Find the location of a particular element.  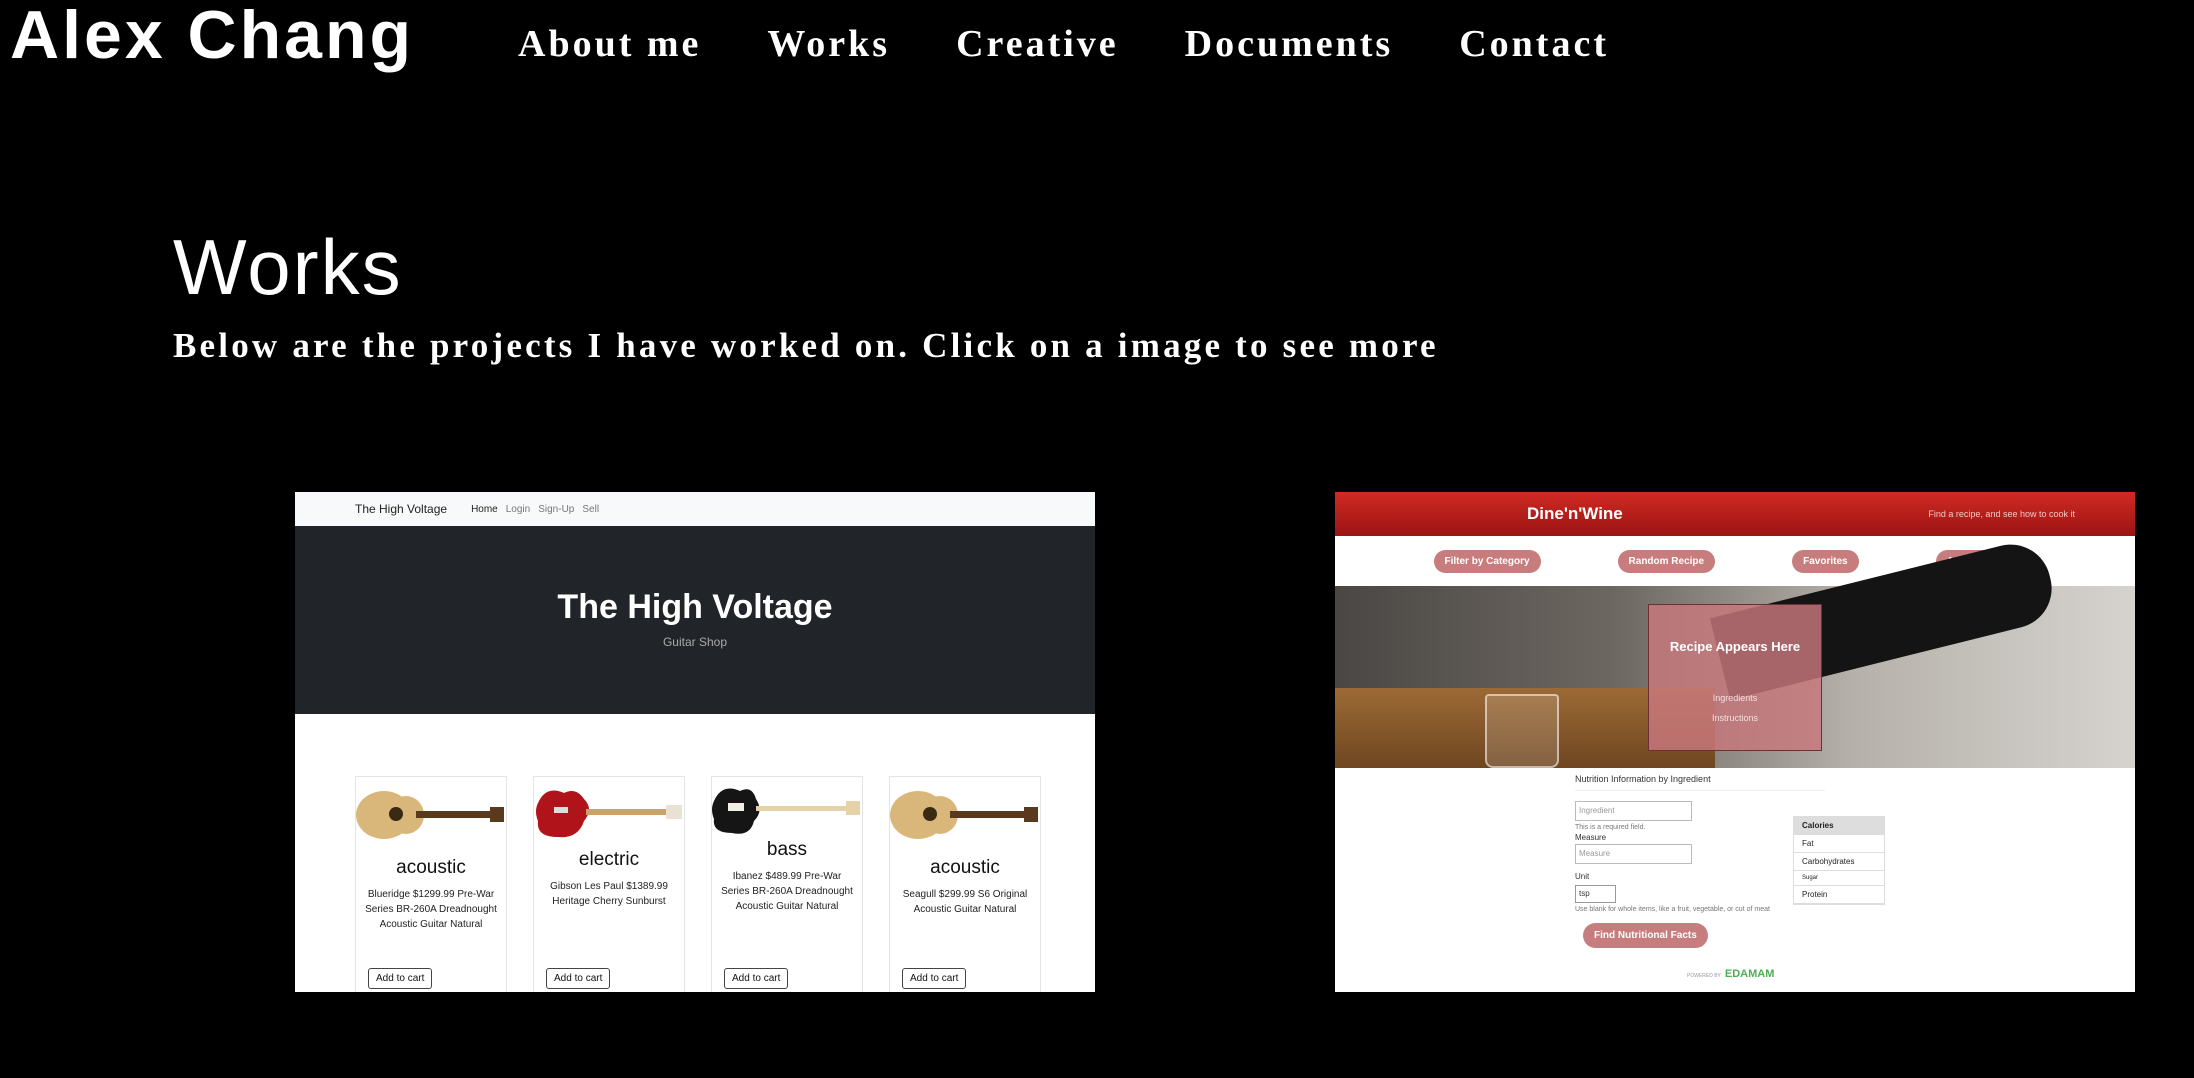

site-brand: Alex Chang is located at coordinates (212, 36).